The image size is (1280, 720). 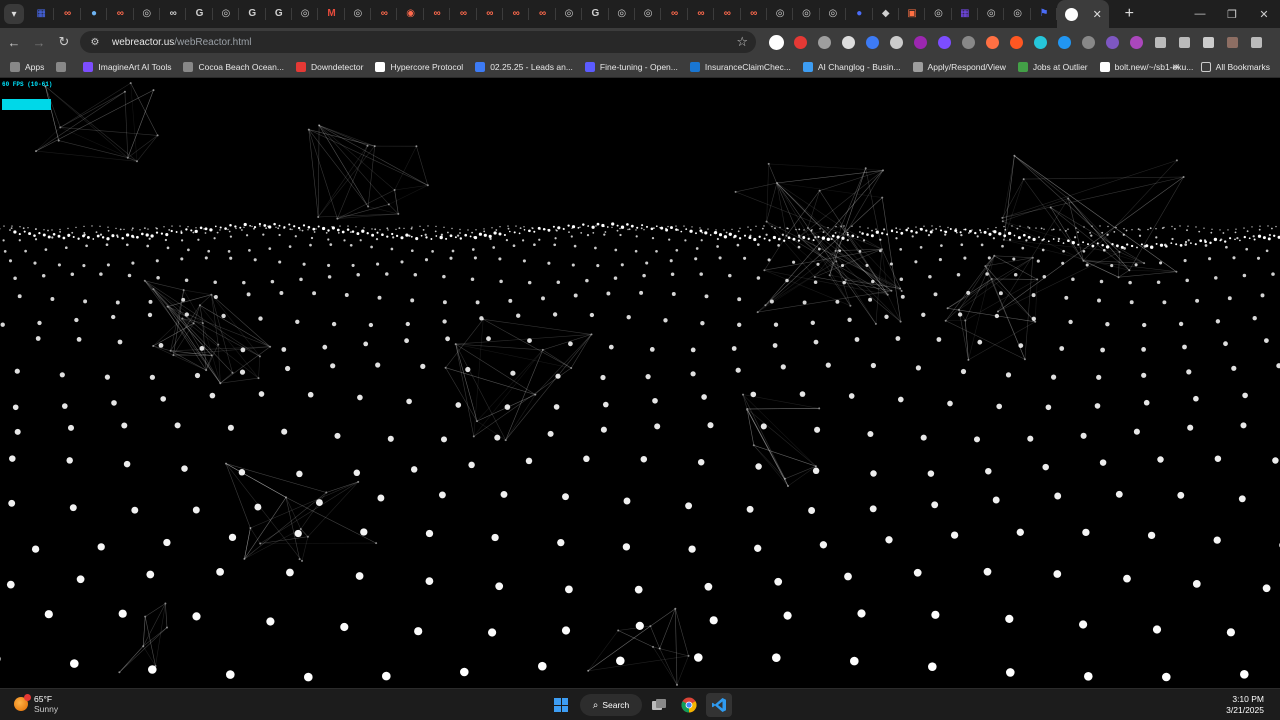 What do you see at coordinates (1256, 42) in the screenshot?
I see `menu-kebab-icon` at bounding box center [1256, 42].